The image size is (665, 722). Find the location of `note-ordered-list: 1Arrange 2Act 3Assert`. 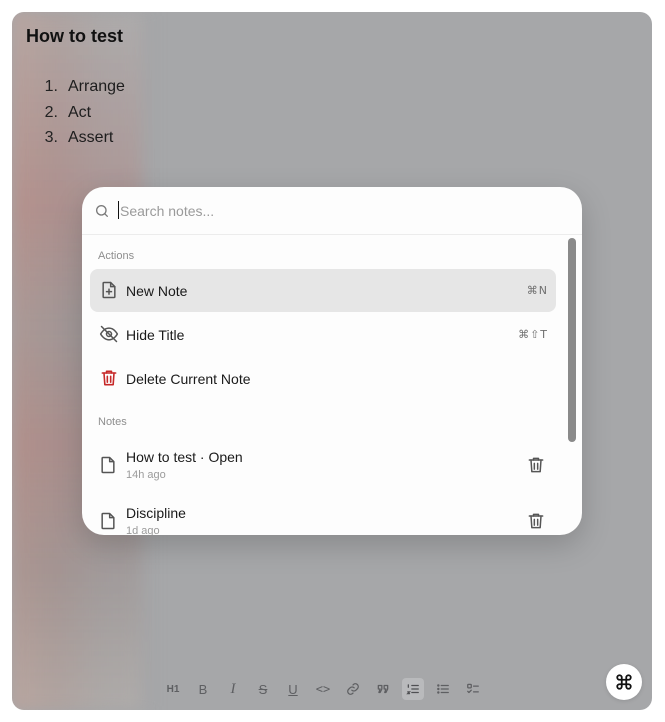

note-ordered-list: 1Arrange 2Act 3Assert is located at coordinates (75, 112).